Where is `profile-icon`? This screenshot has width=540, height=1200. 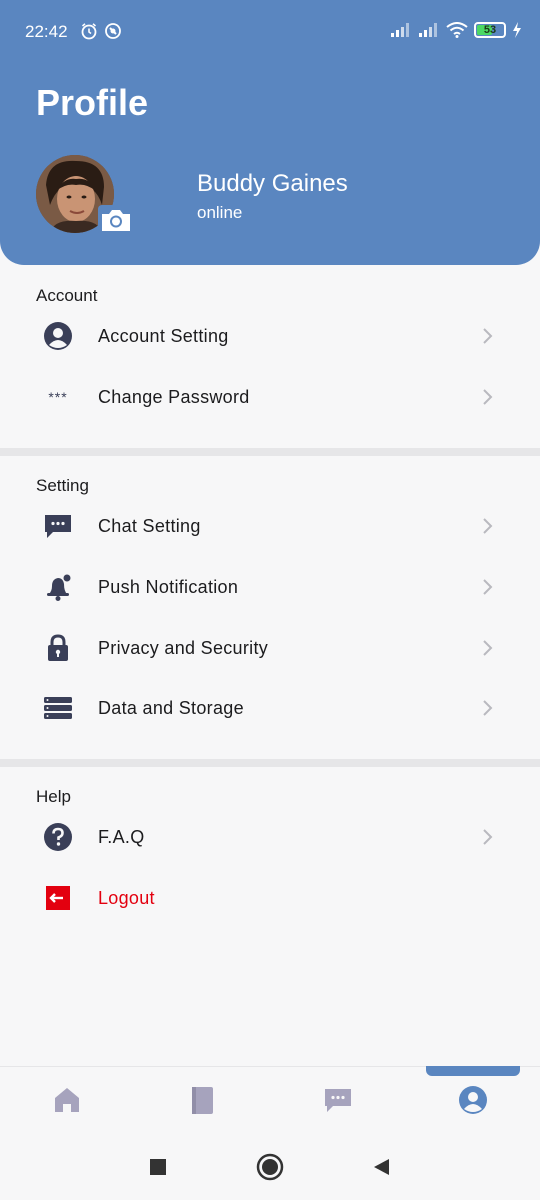
profile-icon is located at coordinates (473, 1100).